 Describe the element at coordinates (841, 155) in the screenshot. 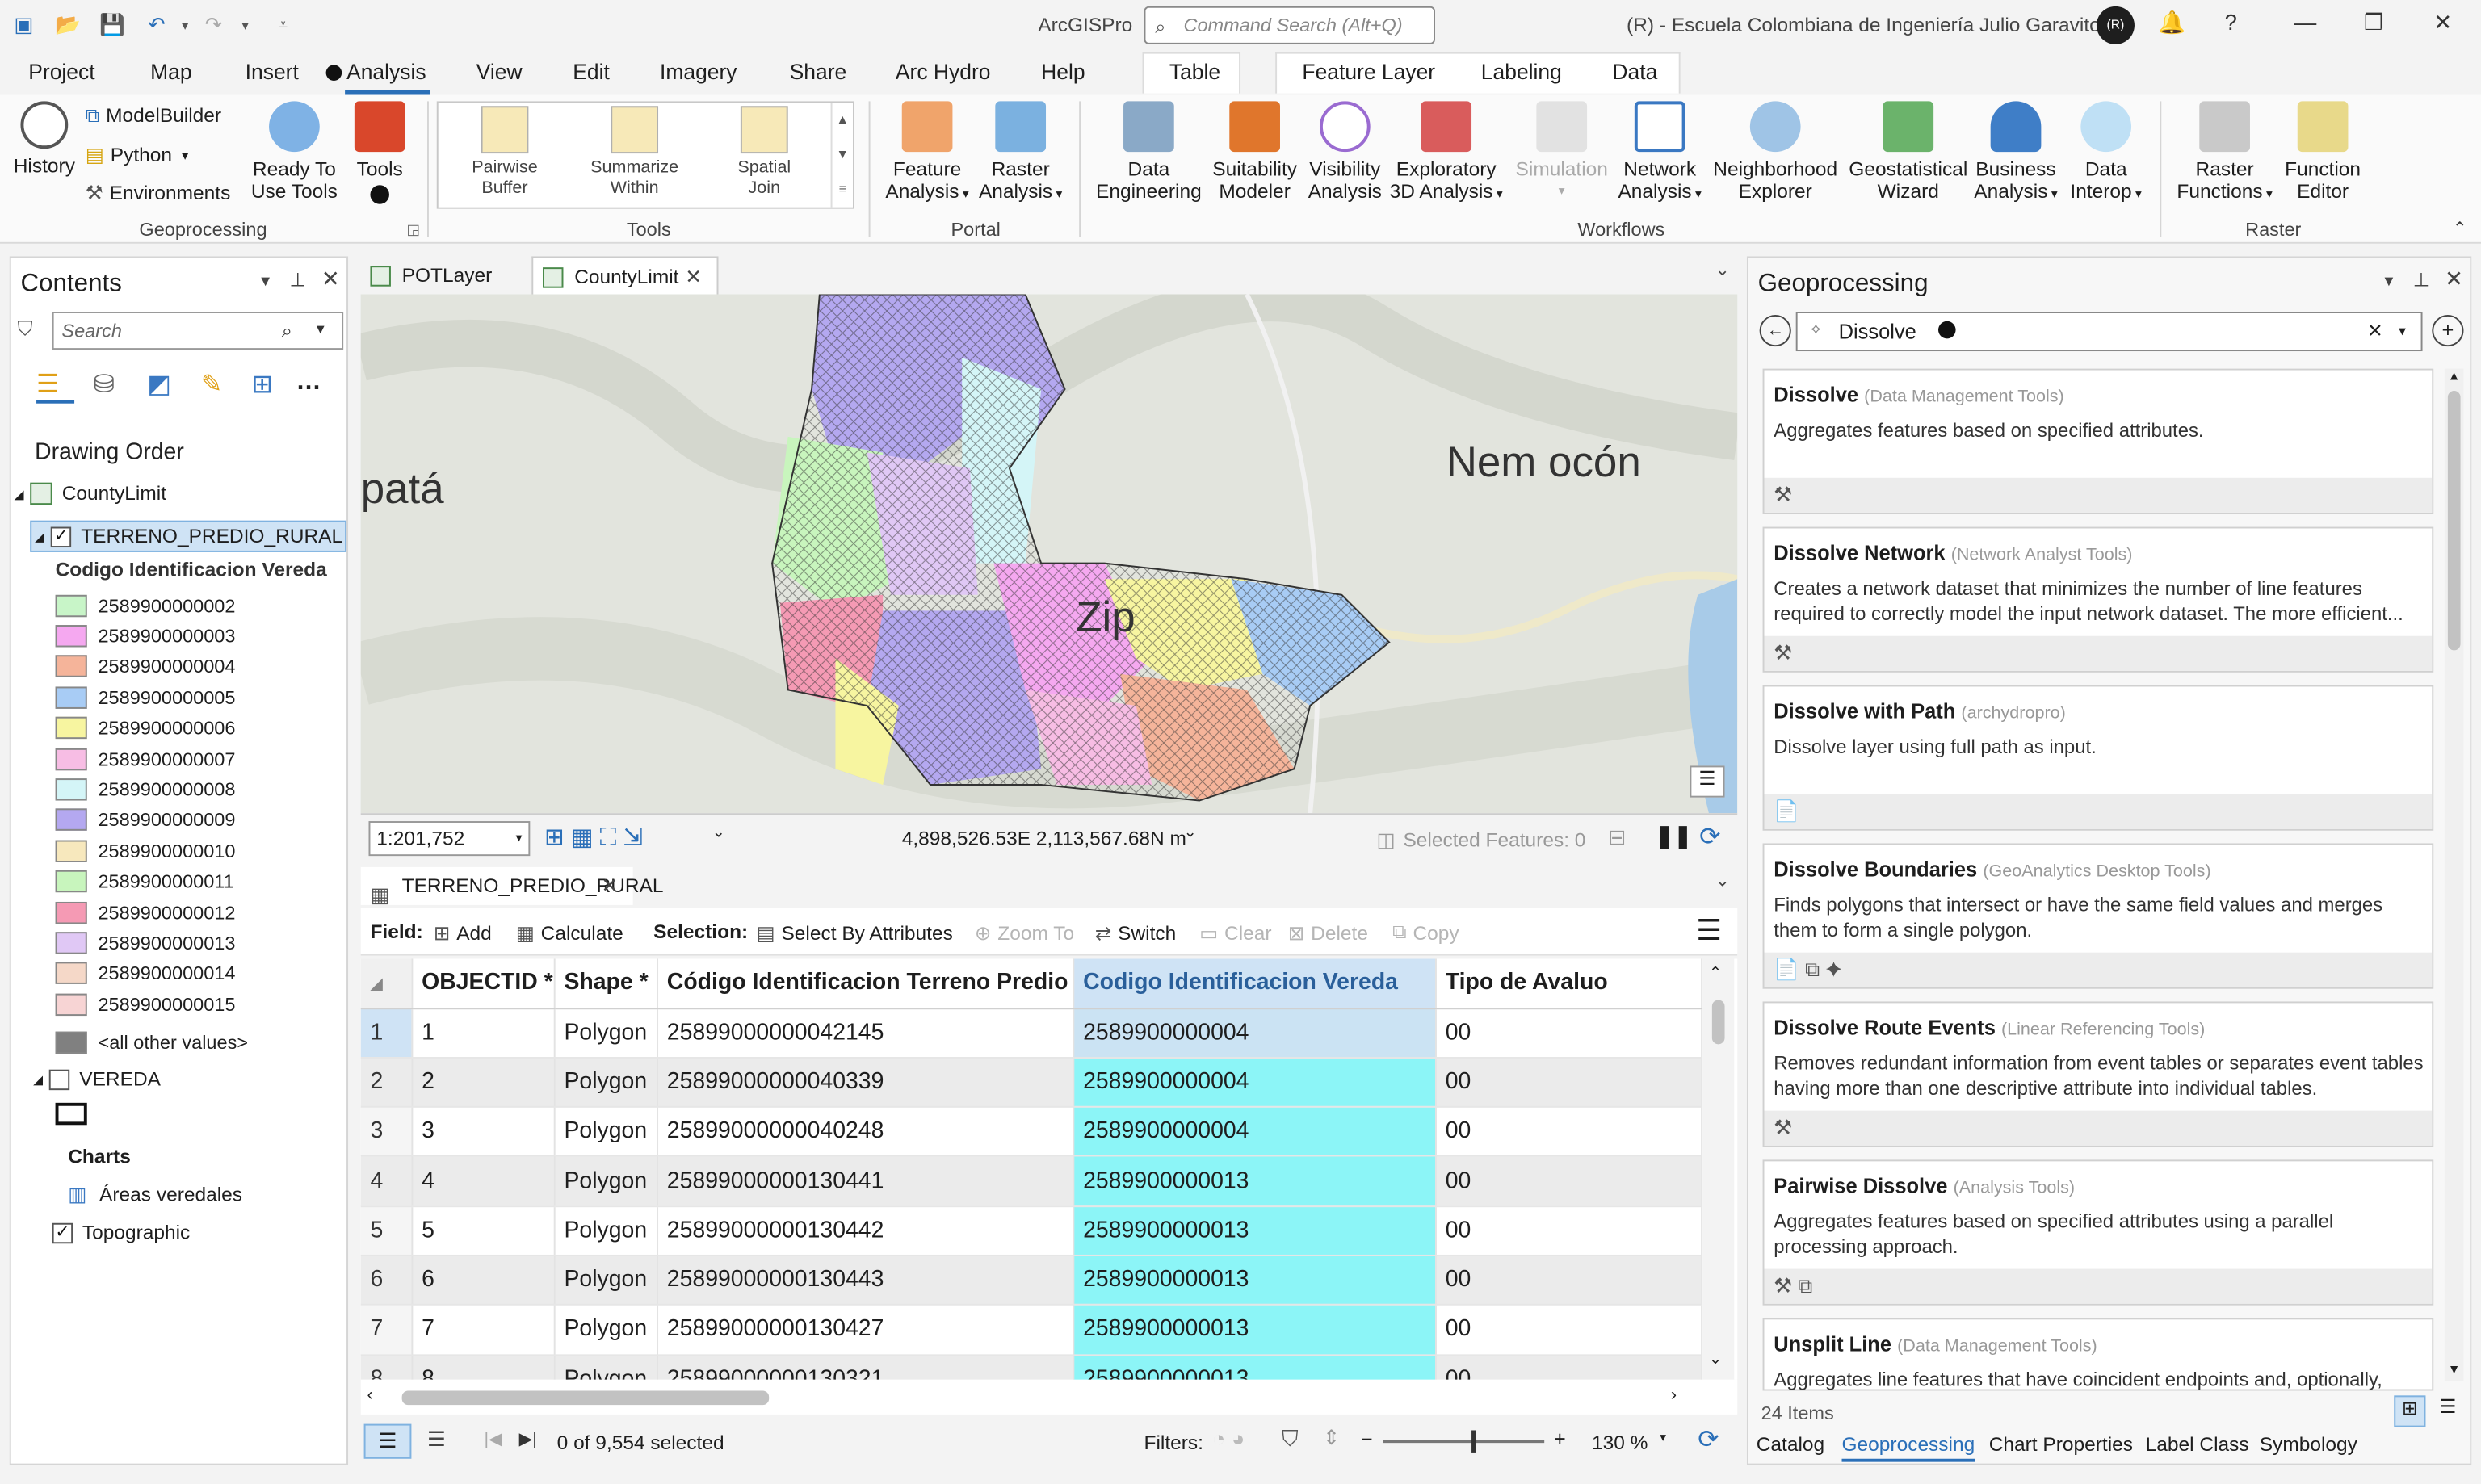

I see `gallery-scroll: ▲ ▼ ≡` at that location.